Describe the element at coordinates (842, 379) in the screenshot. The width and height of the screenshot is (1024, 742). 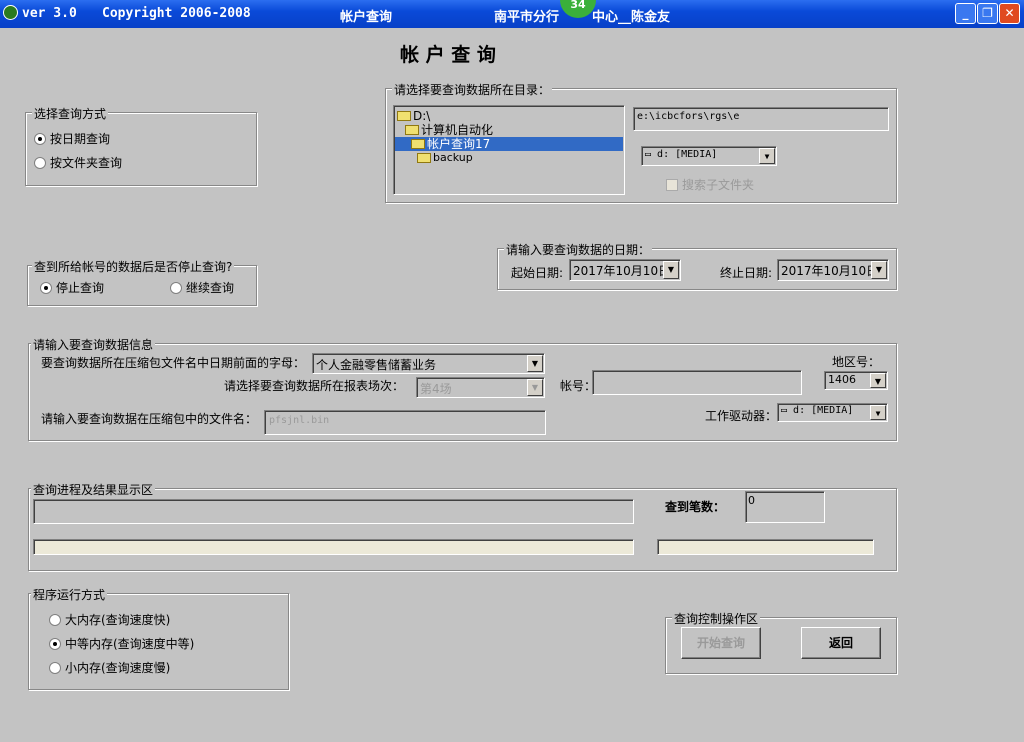
I see `region-value: 1406` at that location.